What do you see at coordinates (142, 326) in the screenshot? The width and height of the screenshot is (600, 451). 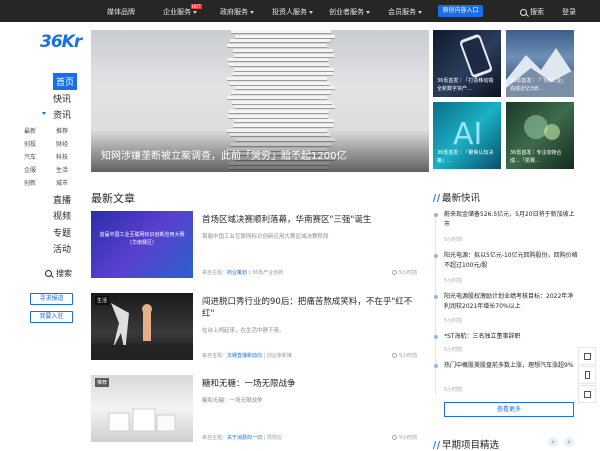 I see `article-2-image: 生活` at bounding box center [142, 326].